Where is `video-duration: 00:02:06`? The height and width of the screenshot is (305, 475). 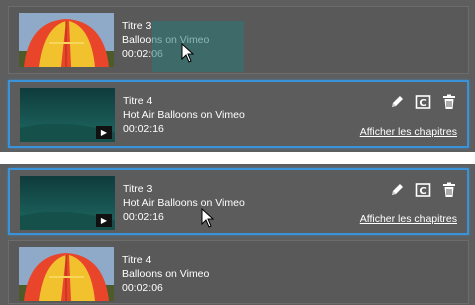
video-duration: 00:02:06 is located at coordinates (142, 288).